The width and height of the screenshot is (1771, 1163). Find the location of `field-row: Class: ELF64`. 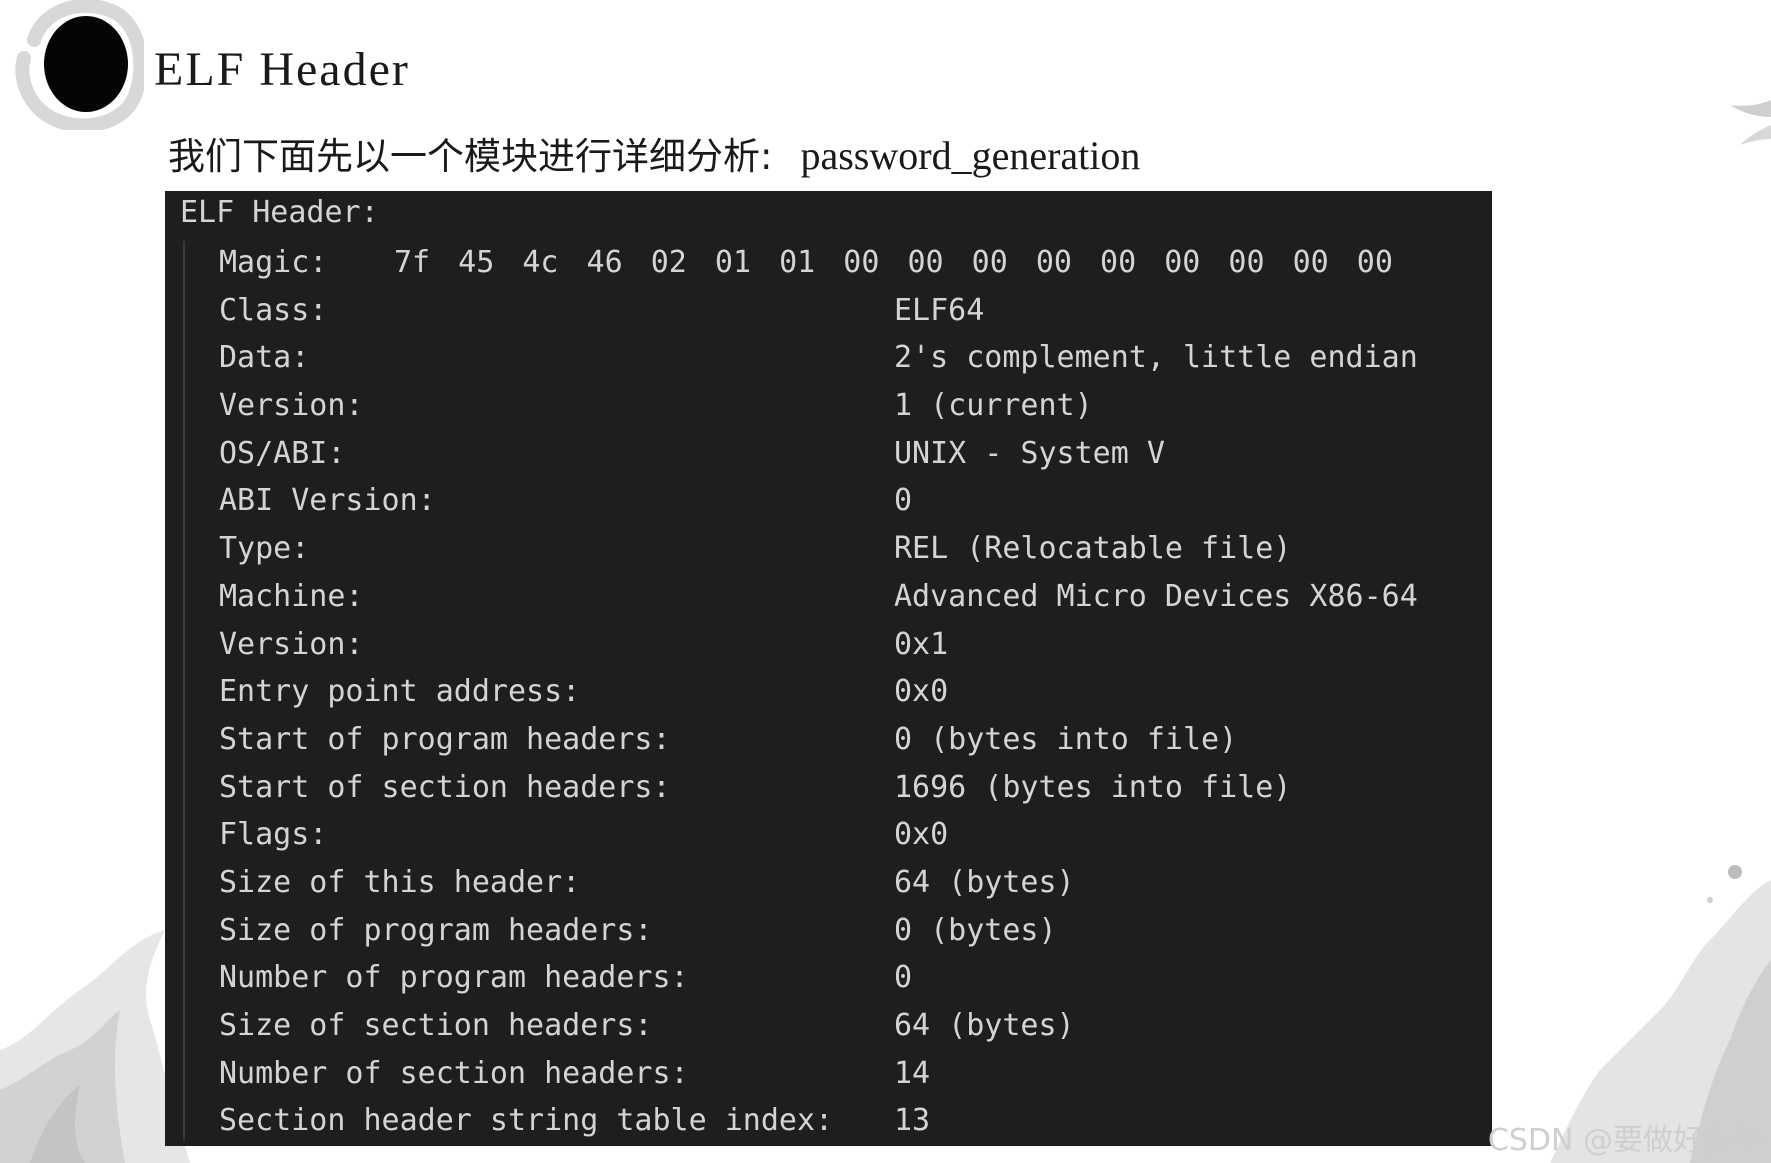

field-row: Class: ELF64 is located at coordinates (854, 311).